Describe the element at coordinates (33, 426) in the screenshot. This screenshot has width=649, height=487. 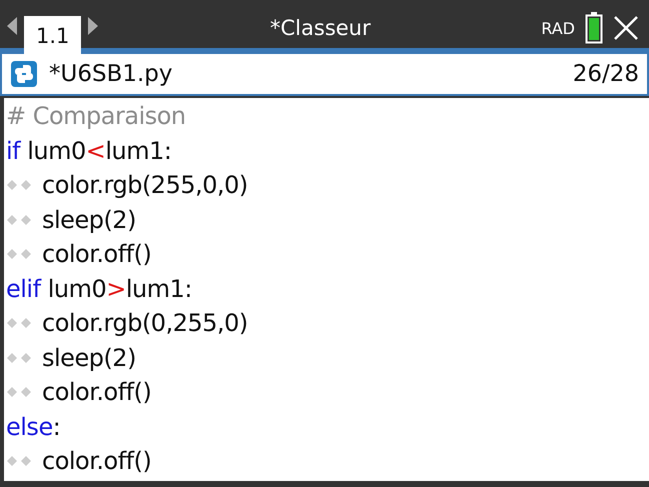
I see `code-line: else:` at that location.